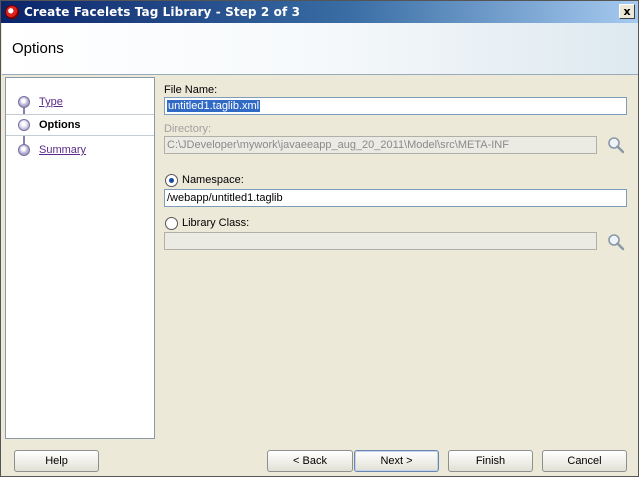 The image size is (639, 477). Describe the element at coordinates (12, 12) in the screenshot. I see `oracle-logo-icon` at that location.